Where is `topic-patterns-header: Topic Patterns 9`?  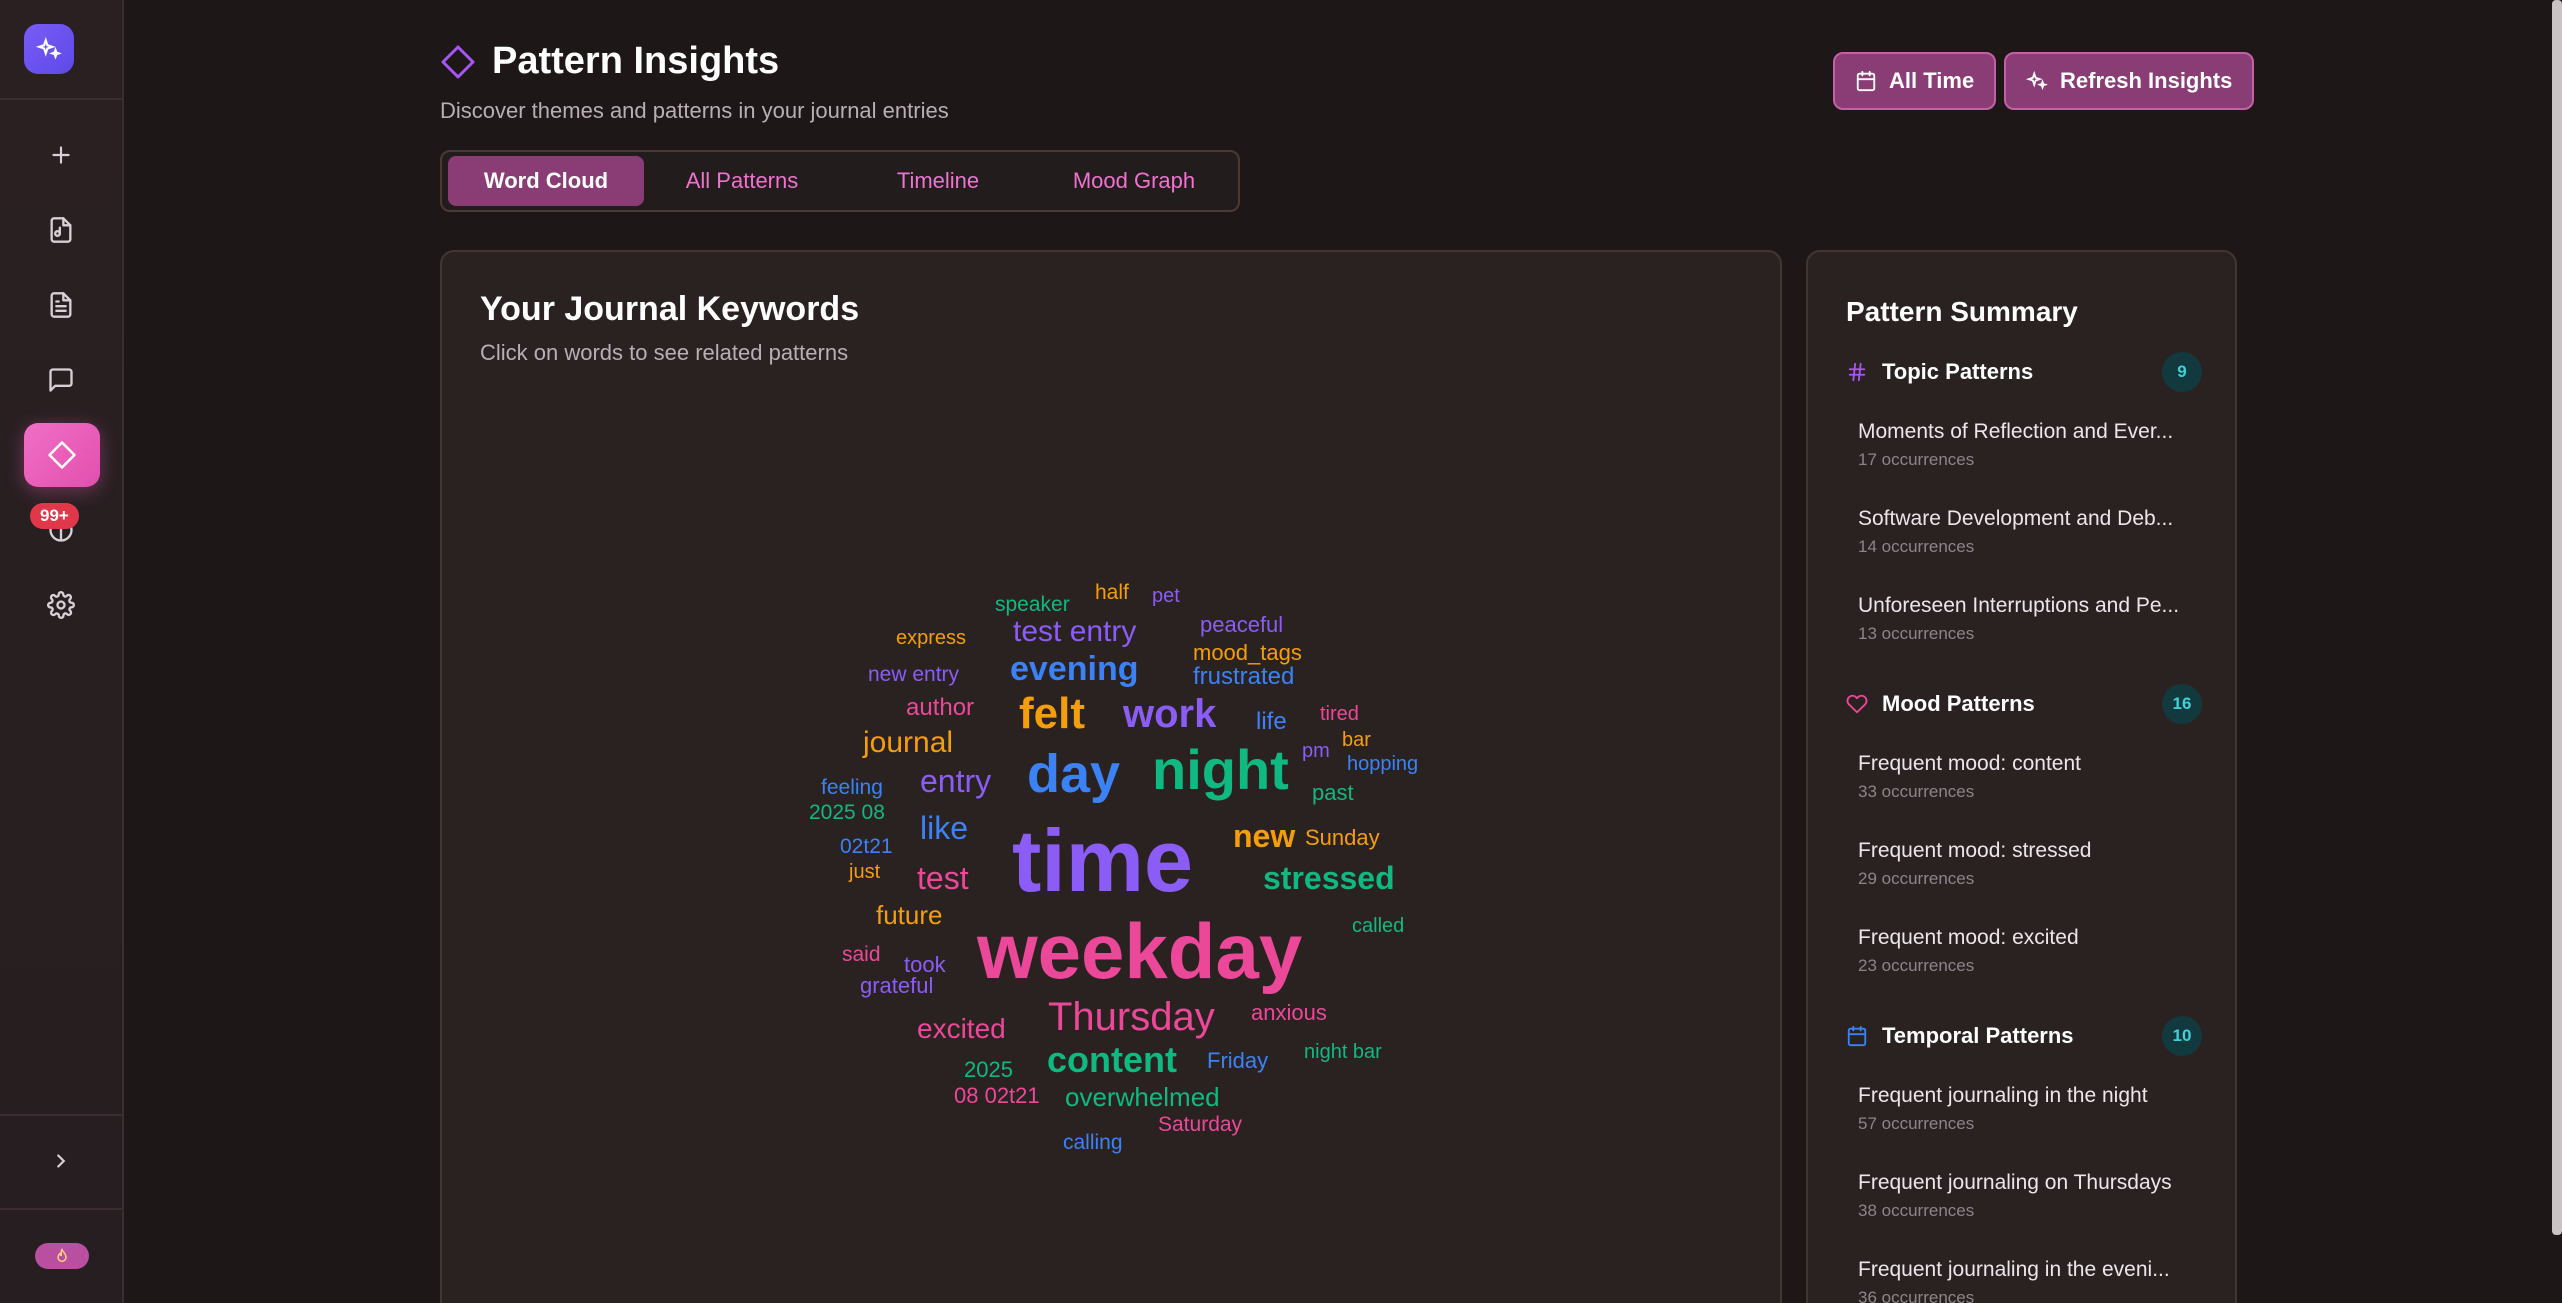
topic-patterns-header: Topic Patterns 9 is located at coordinates (2024, 372).